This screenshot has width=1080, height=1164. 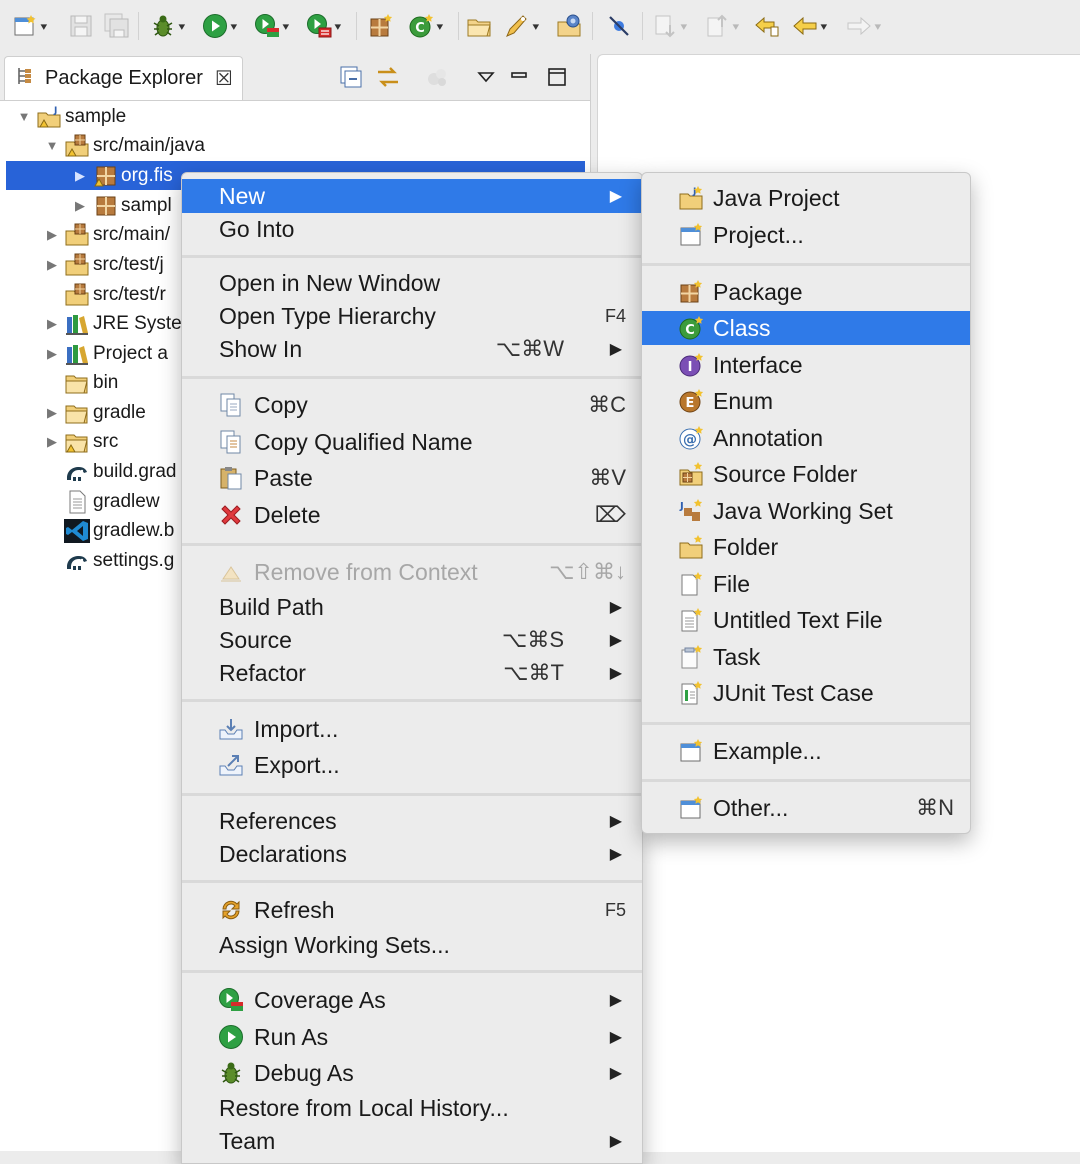 What do you see at coordinates (315, 145) in the screenshot?
I see `tree-item-src-main-java: ▼ src/main/java` at bounding box center [315, 145].